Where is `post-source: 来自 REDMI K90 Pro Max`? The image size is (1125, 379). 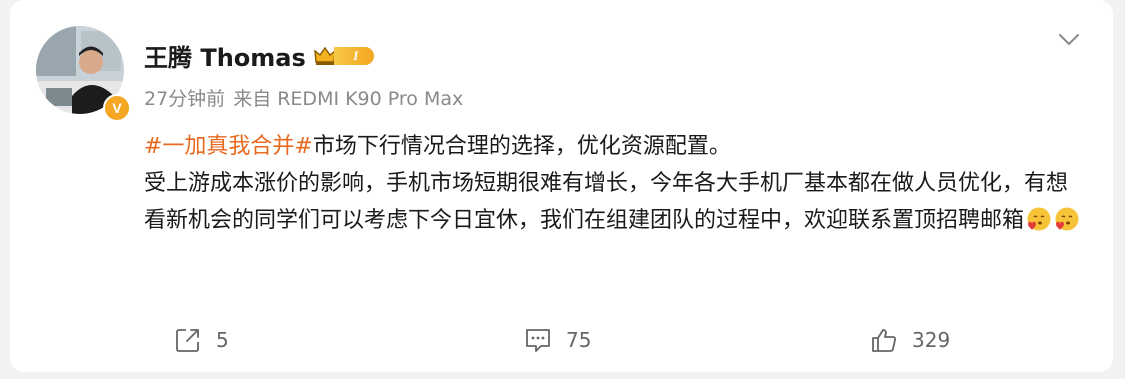 post-source: 来自 REDMI K90 Pro Max is located at coordinates (348, 99).